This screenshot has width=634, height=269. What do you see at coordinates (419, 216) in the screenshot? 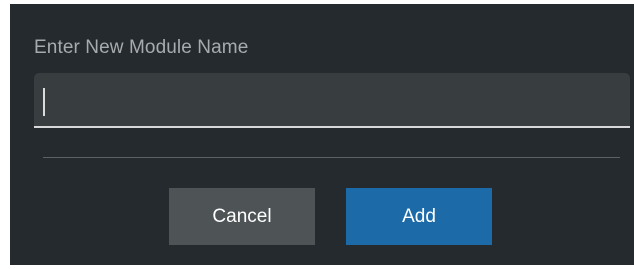
I see `add-button: Add` at bounding box center [419, 216].